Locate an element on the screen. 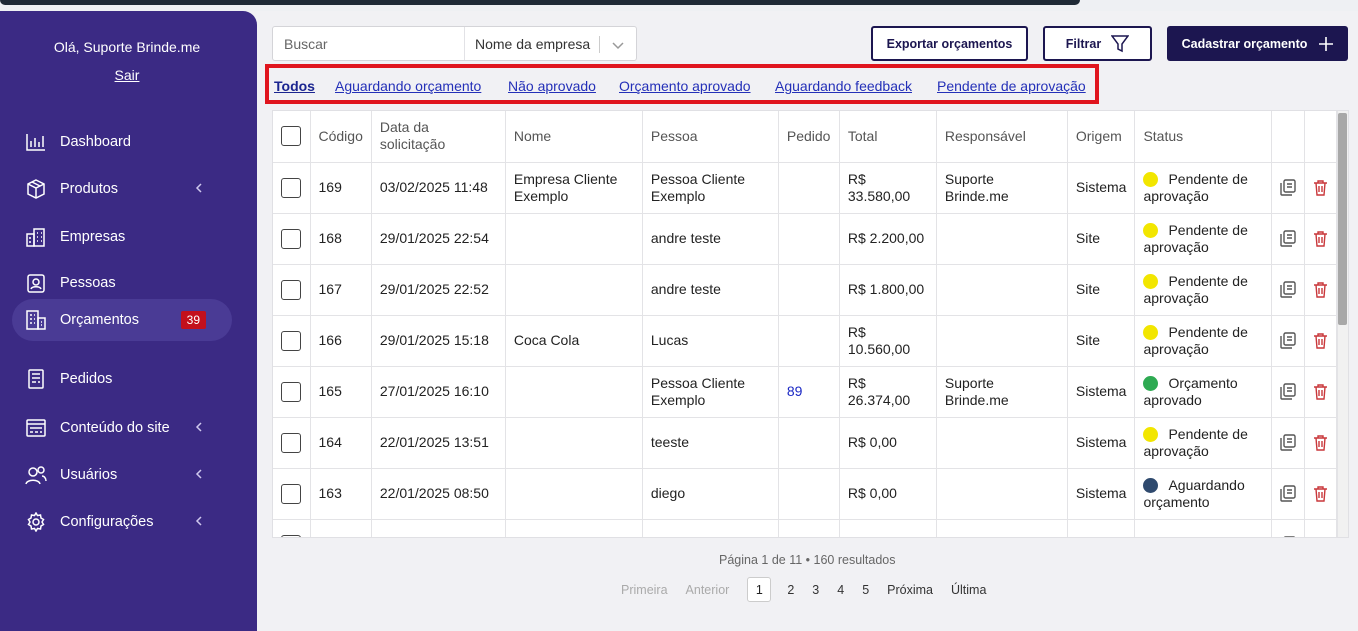  sidebar-item-dashboard: Dashboard is located at coordinates (122, 142).